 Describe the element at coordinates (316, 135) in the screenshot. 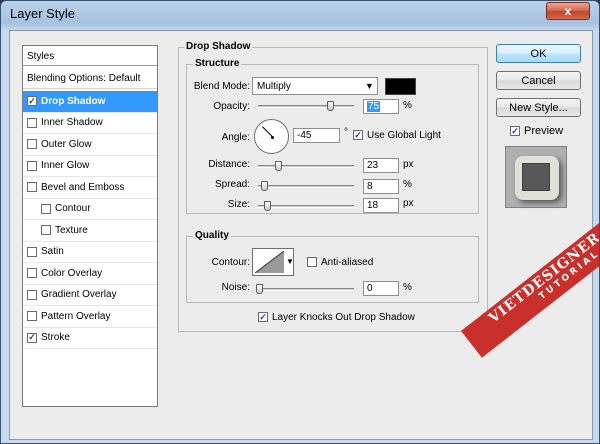

I see `angle-input: -45` at that location.